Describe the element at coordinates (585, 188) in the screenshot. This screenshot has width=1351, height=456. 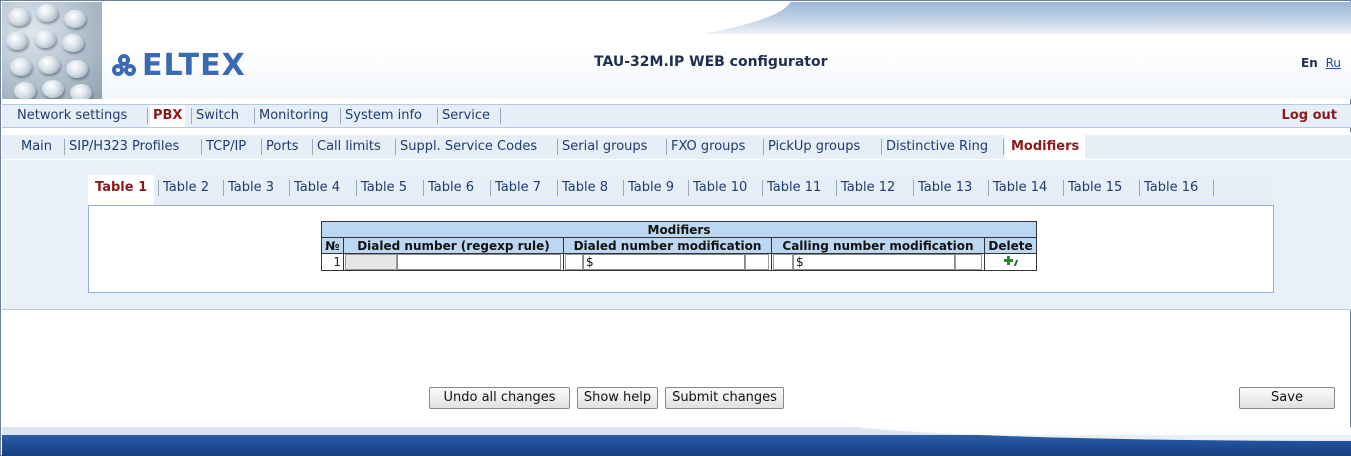
I see `tab-table-8: Table 8` at that location.